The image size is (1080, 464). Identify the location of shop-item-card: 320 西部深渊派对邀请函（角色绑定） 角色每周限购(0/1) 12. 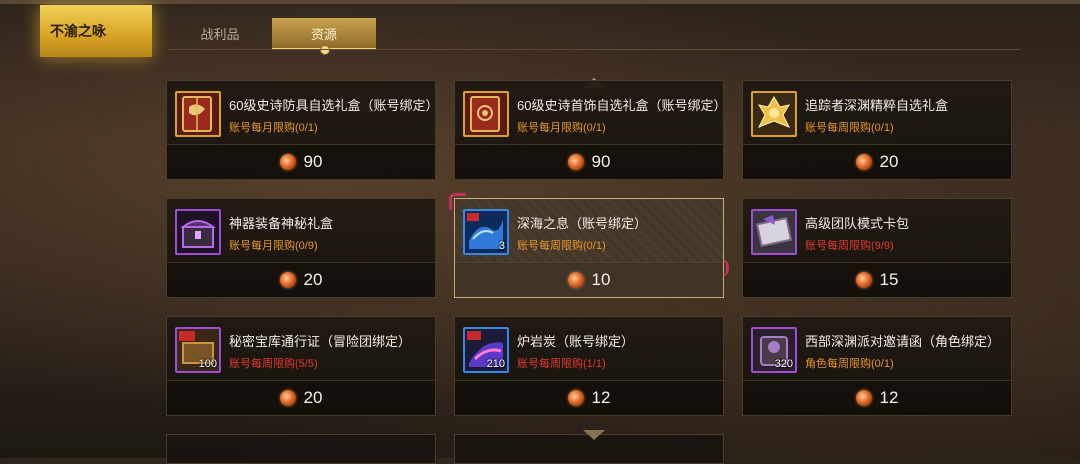
(877, 366).